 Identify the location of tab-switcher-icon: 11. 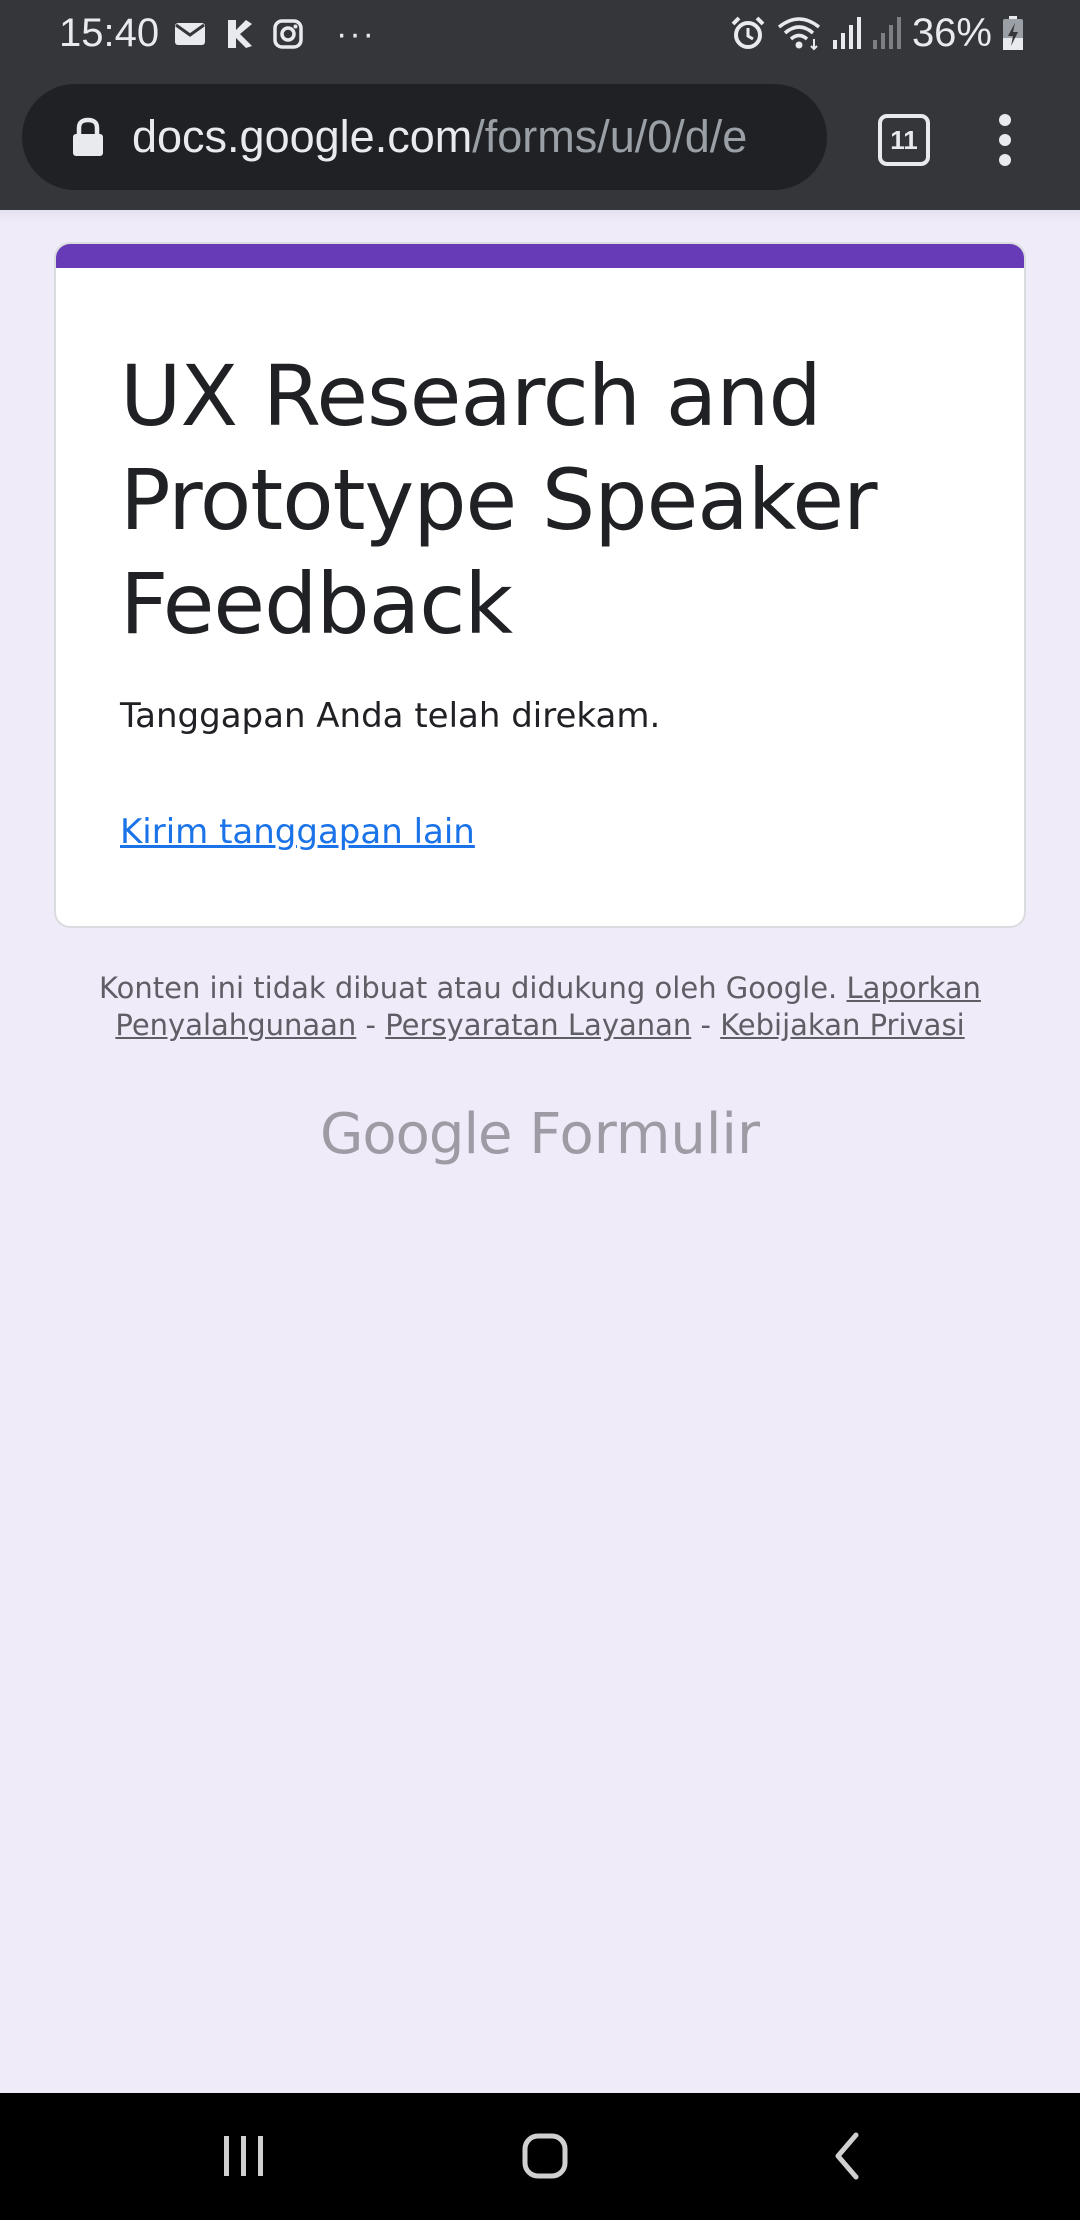
(904, 140).